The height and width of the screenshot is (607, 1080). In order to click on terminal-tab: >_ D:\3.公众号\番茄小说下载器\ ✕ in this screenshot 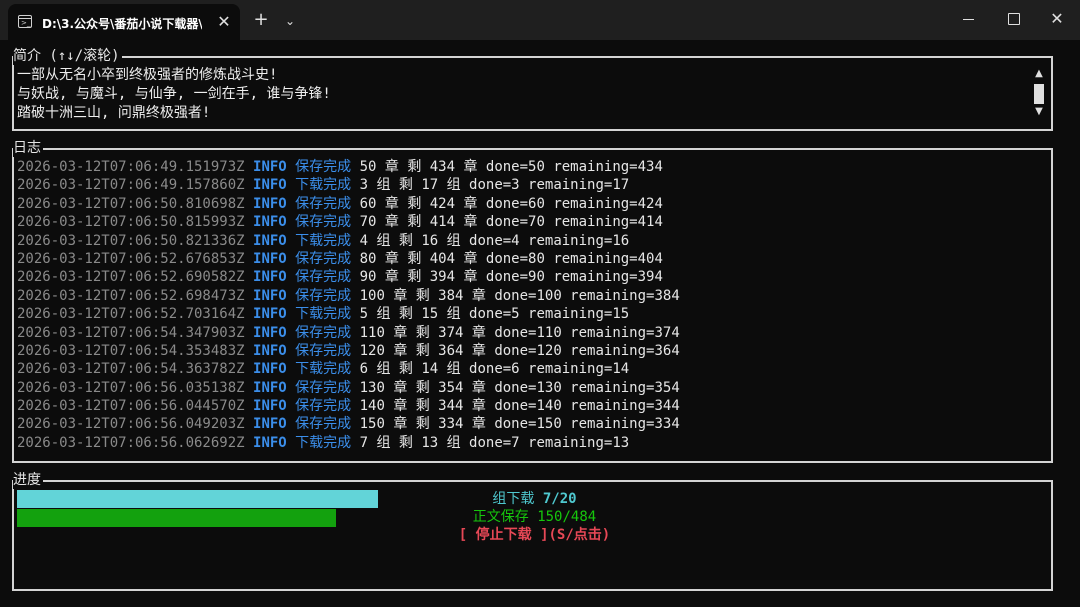, I will do `click(124, 22)`.